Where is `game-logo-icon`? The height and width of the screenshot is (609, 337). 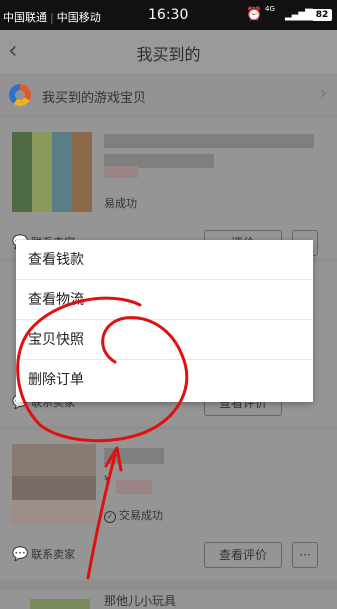
game-logo-icon is located at coordinates (20, 95).